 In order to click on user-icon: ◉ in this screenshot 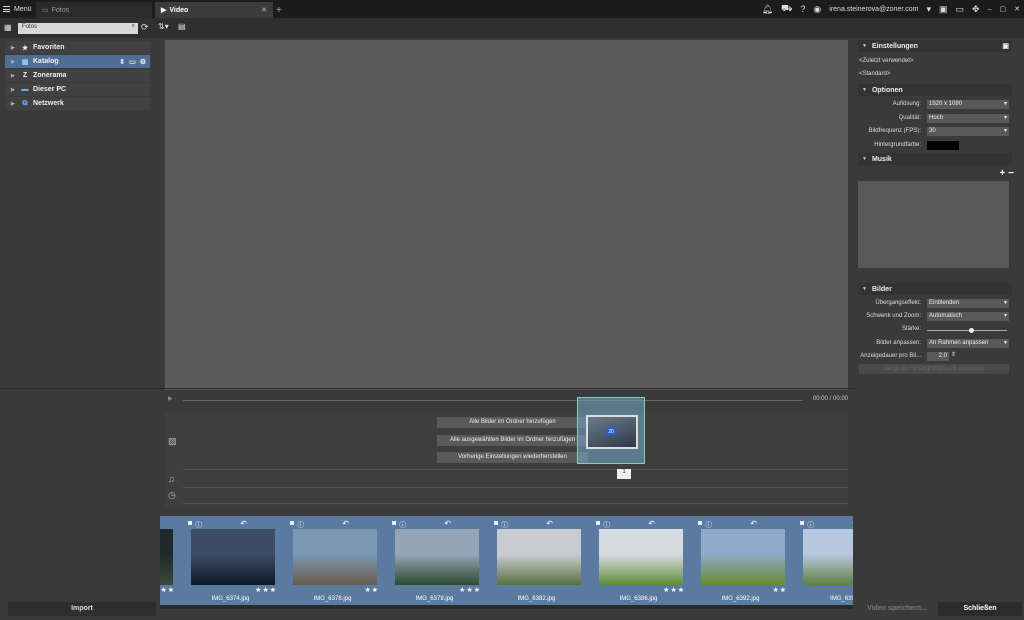, I will do `click(817, 9)`.